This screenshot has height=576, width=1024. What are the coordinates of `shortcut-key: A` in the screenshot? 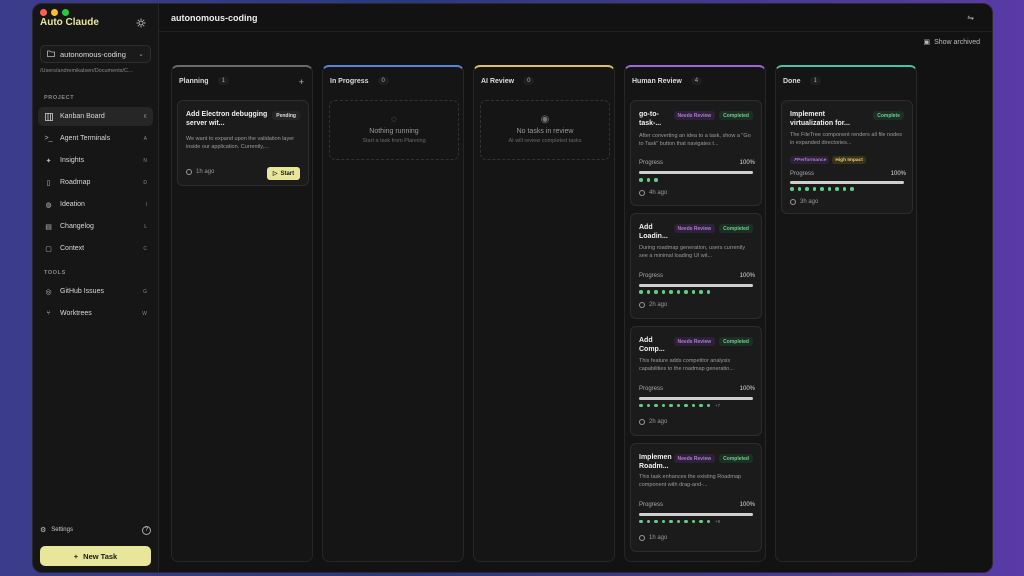 It's located at (145, 138).